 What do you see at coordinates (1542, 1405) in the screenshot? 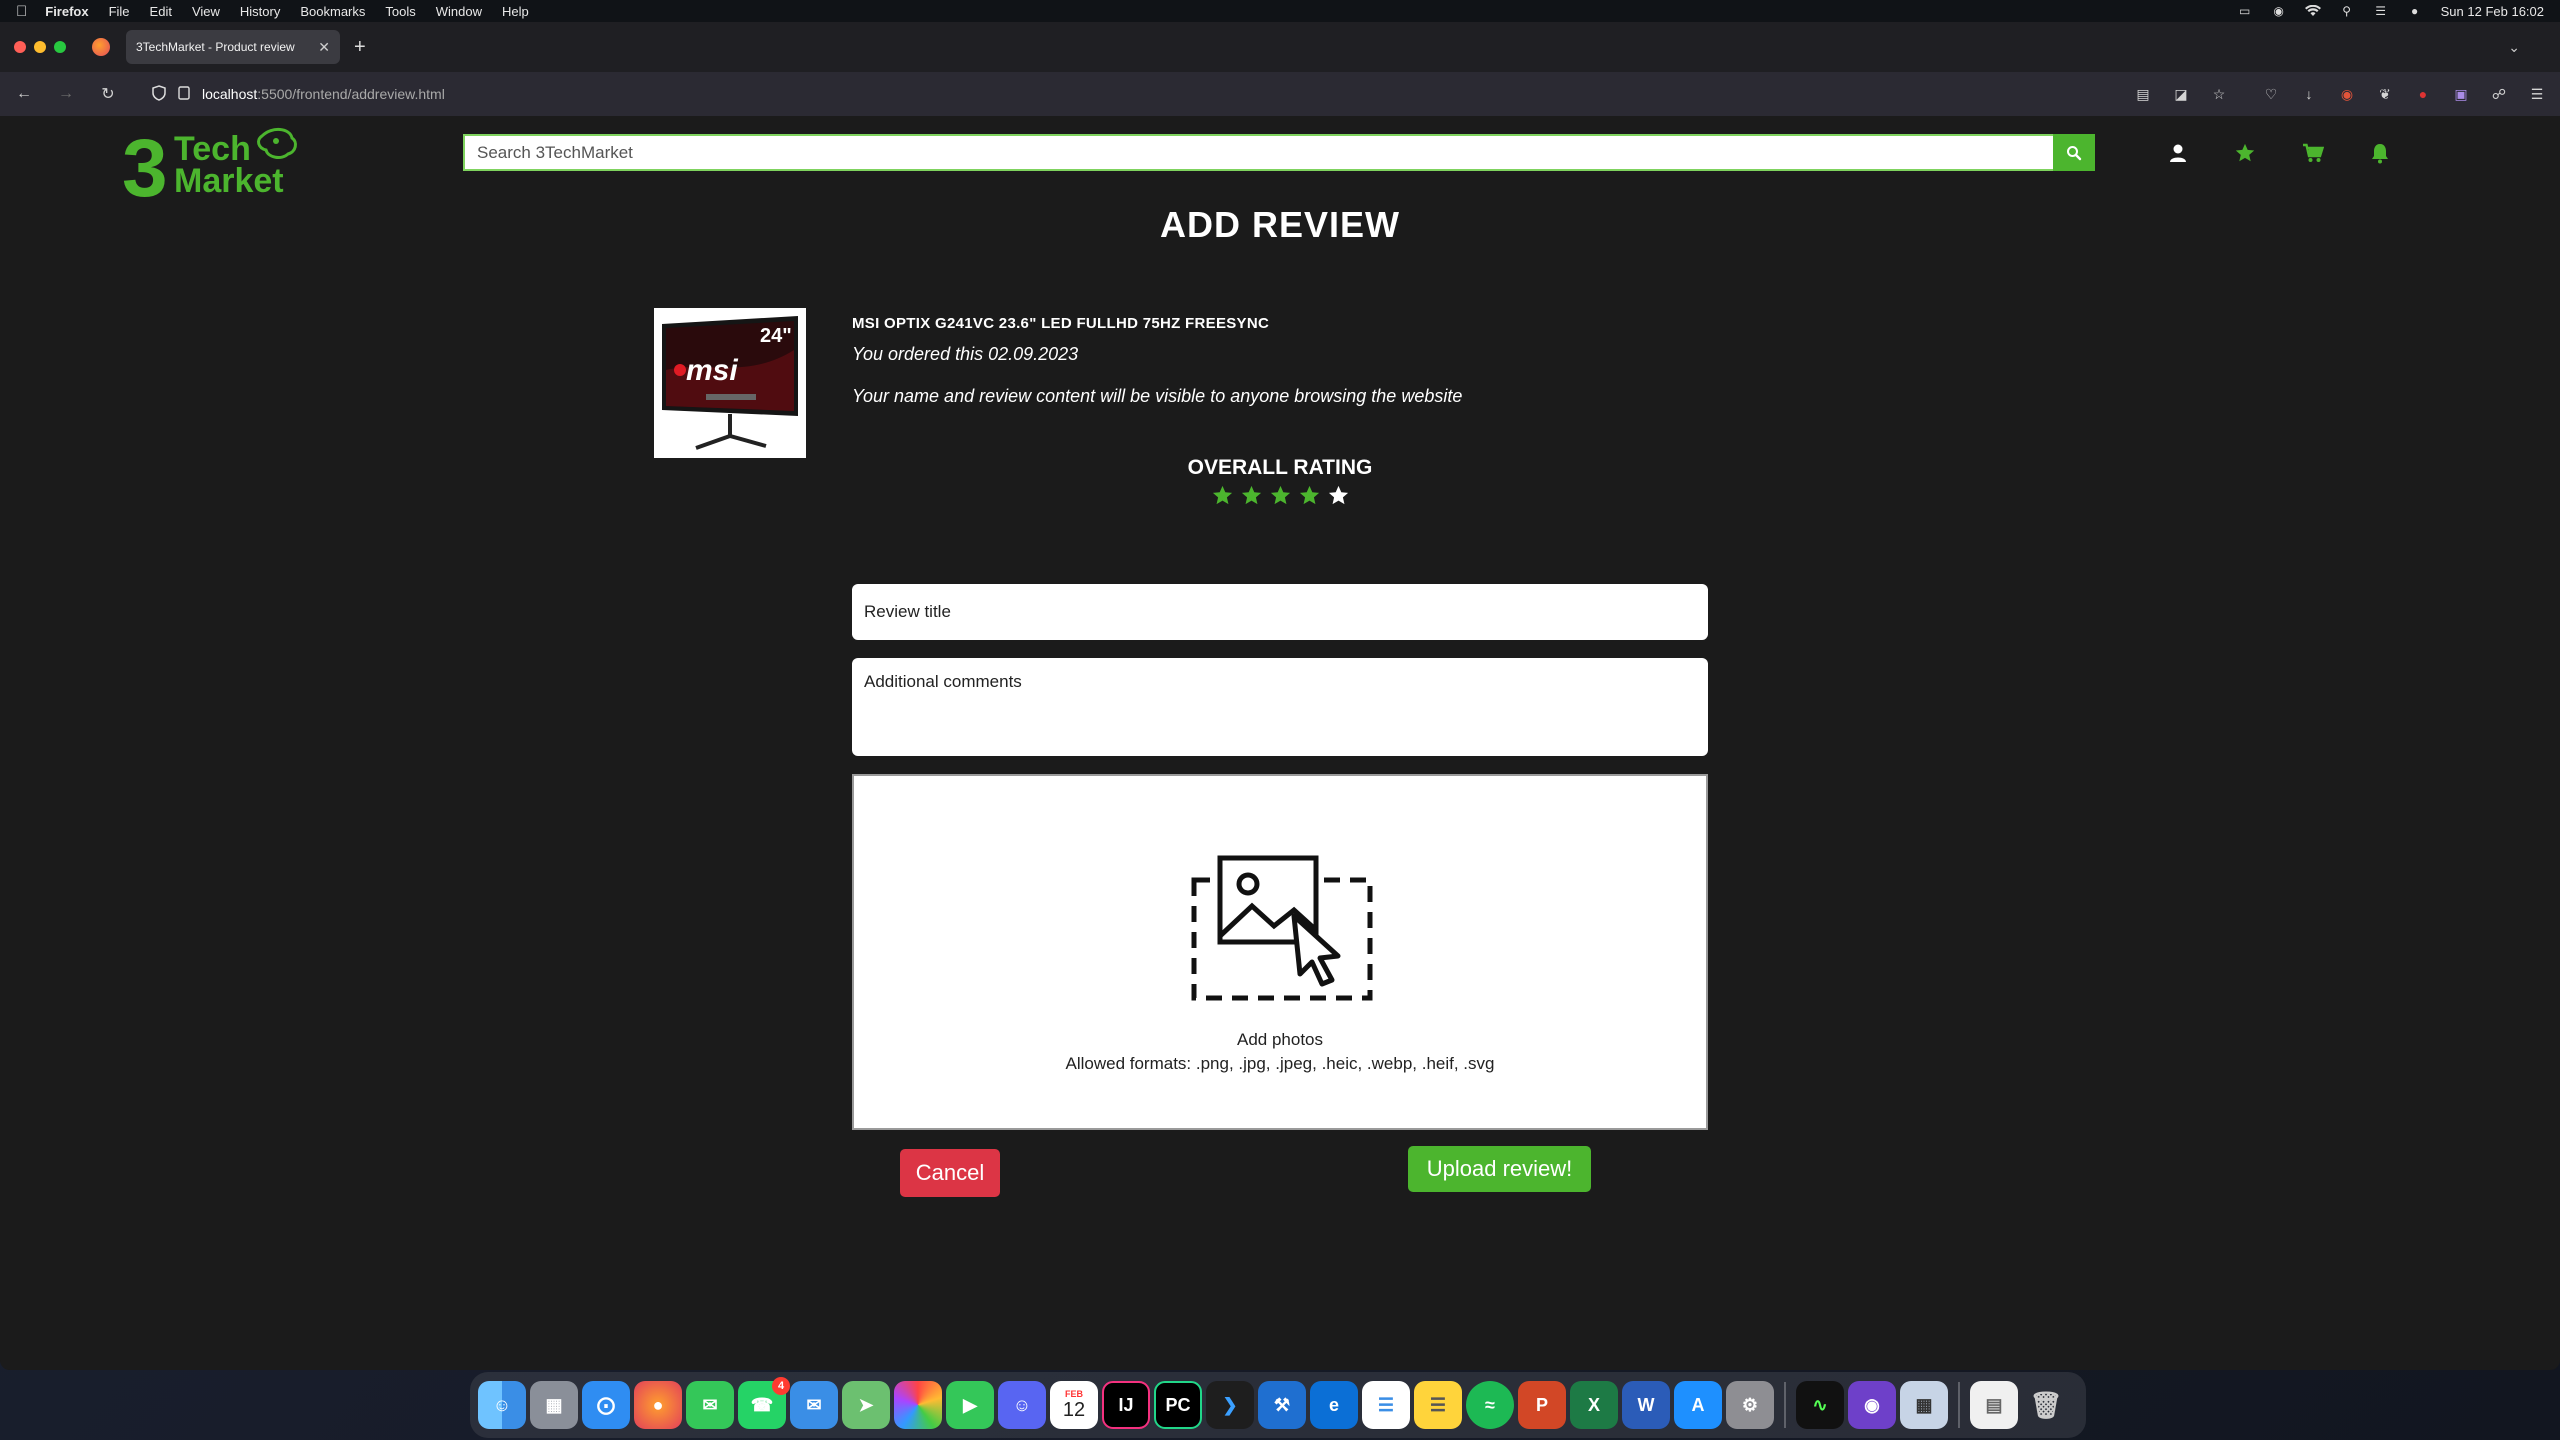
I see `dock-powerpoint-icon: P` at bounding box center [1542, 1405].